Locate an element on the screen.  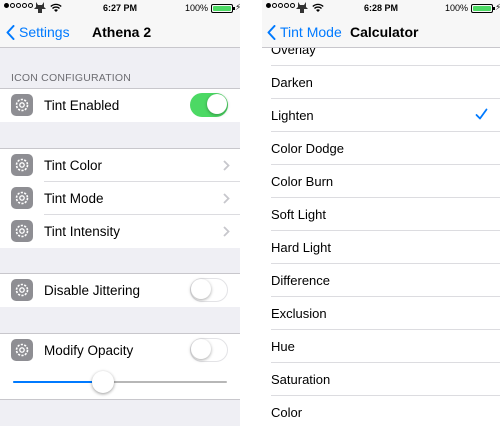
back-button: Tint Mode is located at coordinates (304, 32).